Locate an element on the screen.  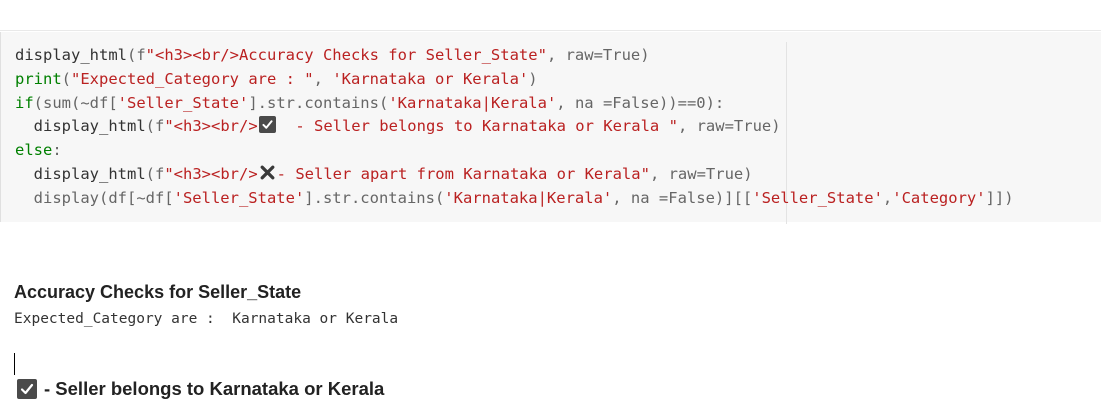
output-heading: Accuracy Checks for Seller_State is located at coordinates (158, 292).